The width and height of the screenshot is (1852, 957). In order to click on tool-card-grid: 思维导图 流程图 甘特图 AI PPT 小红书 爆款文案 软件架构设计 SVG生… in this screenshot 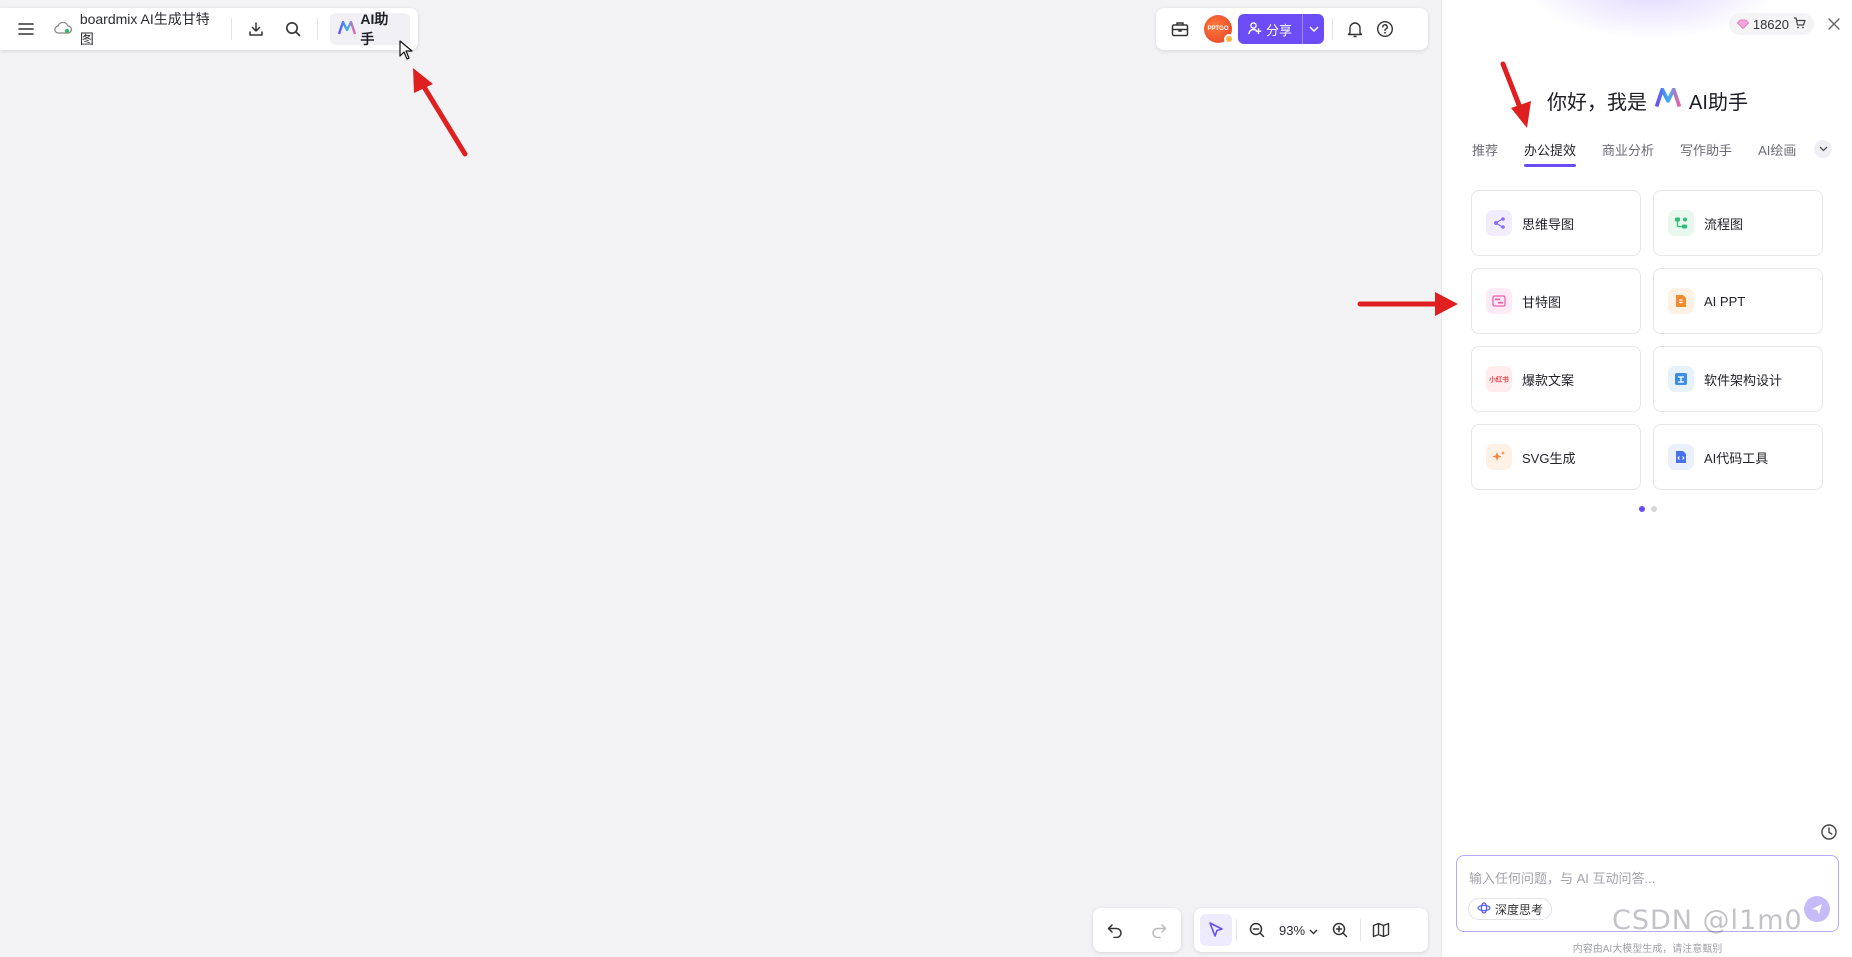, I will do `click(1647, 340)`.